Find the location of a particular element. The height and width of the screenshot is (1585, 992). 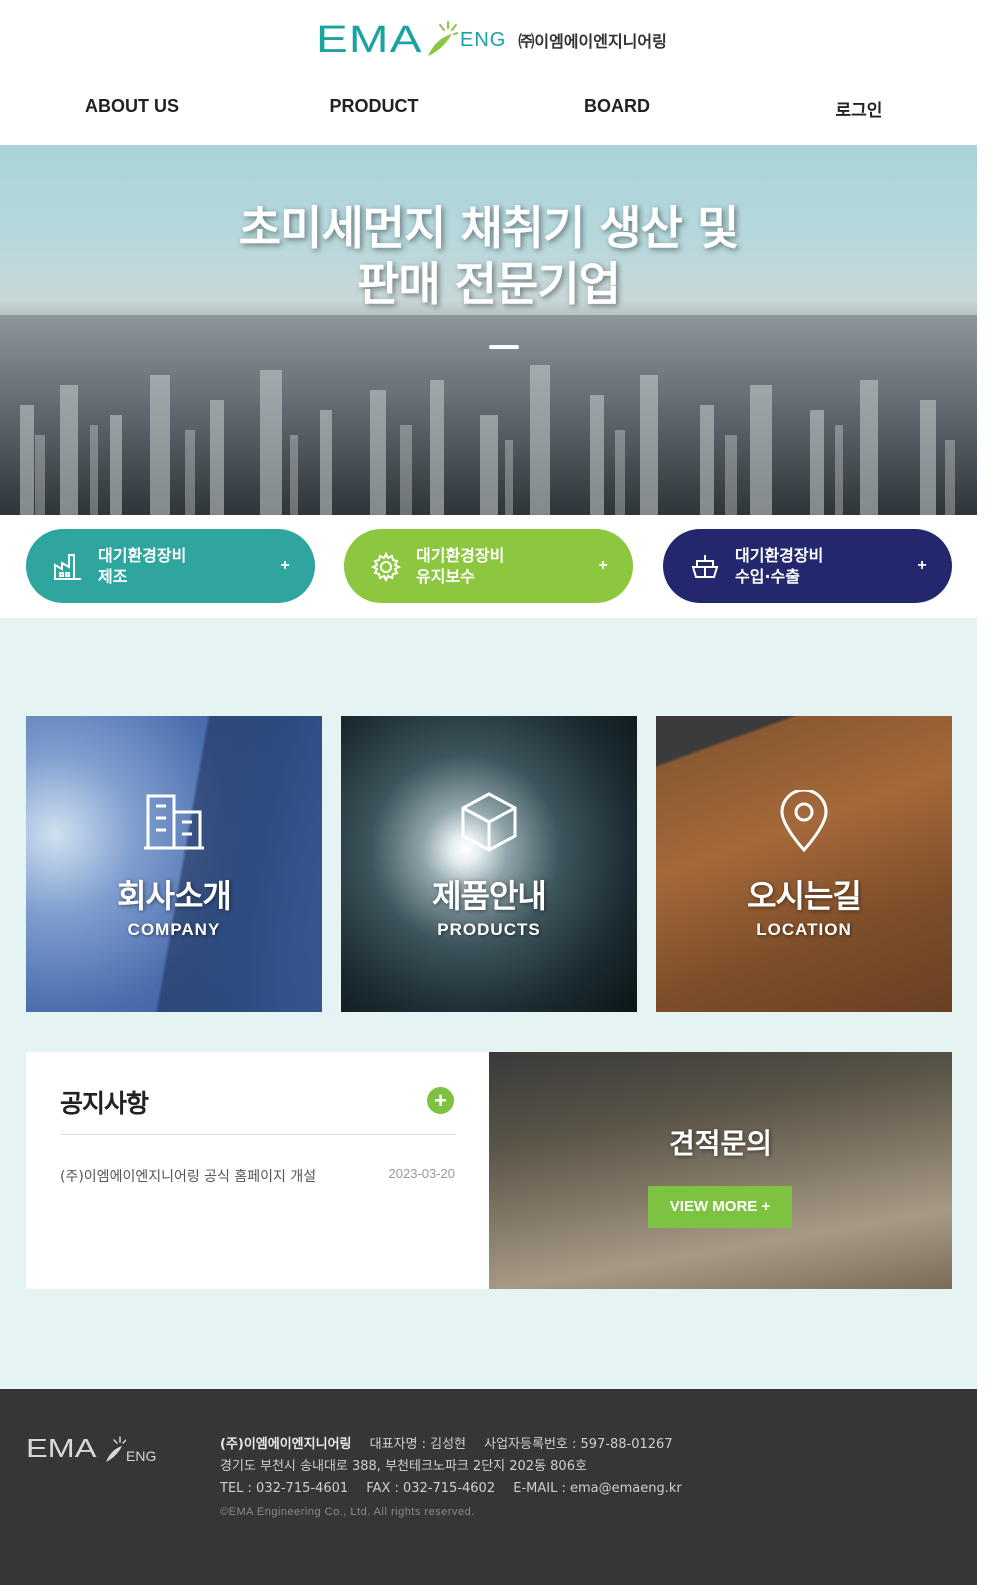

building-photo is located at coordinates (174, 864).